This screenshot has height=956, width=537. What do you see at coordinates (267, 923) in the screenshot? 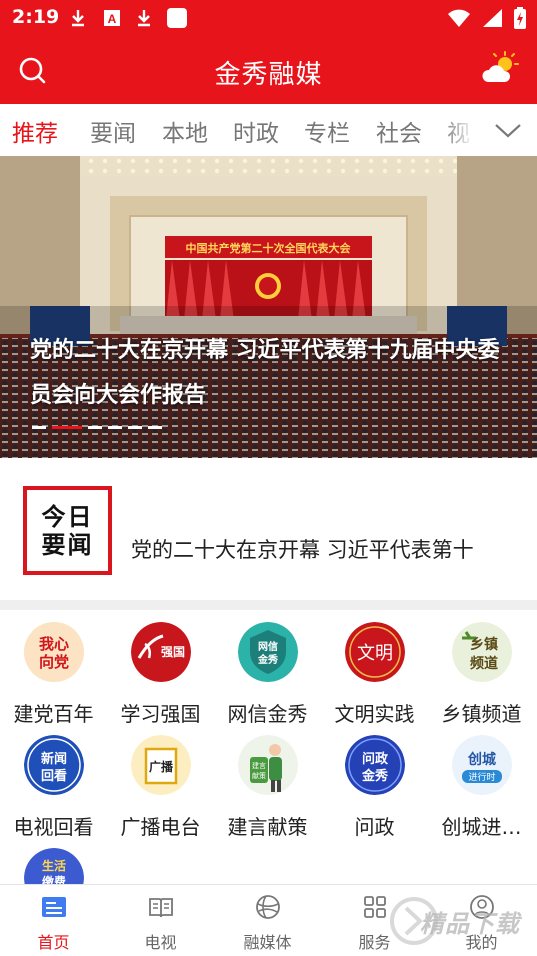
I see `nav-media: 融媒体` at bounding box center [267, 923].